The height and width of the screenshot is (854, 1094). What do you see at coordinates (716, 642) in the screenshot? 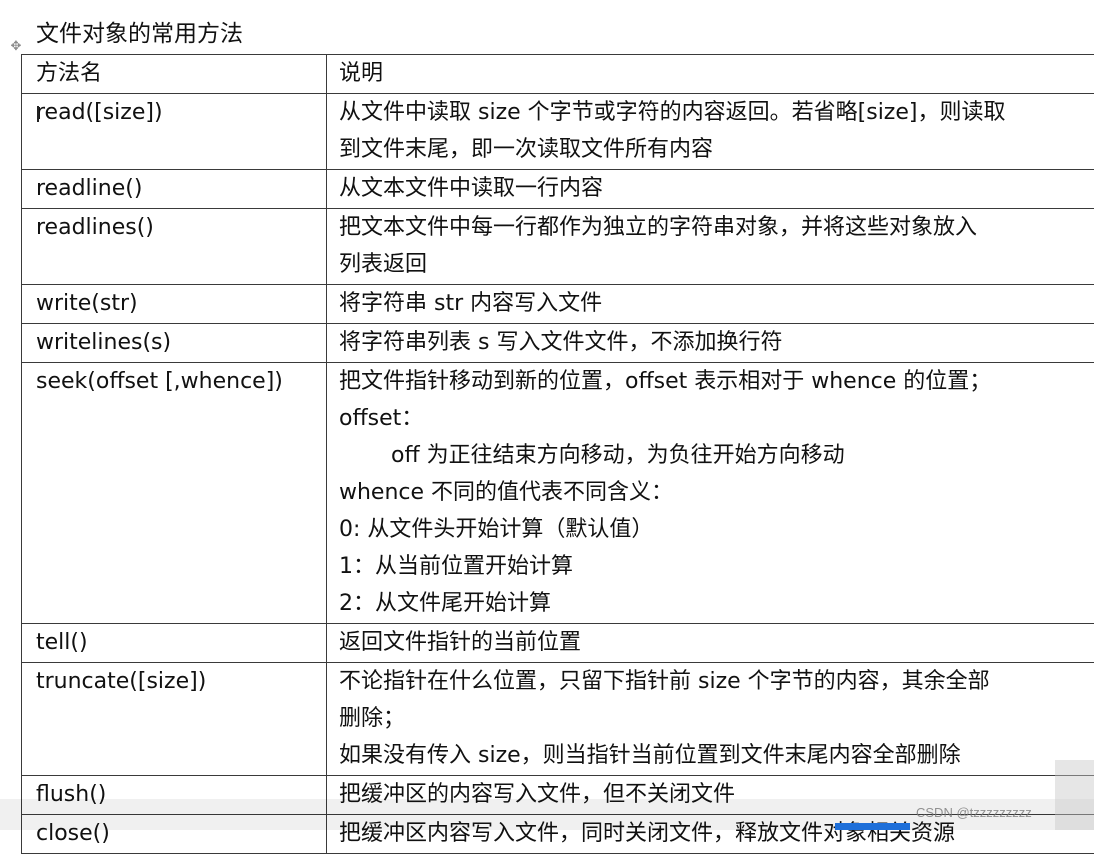
I see `description-line: 返回文件指针的当前位置` at bounding box center [716, 642].